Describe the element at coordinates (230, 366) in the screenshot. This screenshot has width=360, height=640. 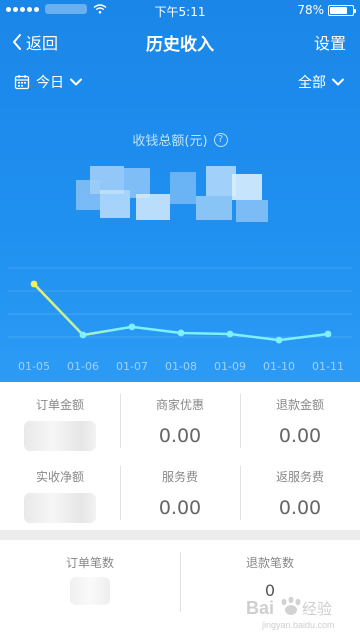
I see `x-tick-label: 01-09` at that location.